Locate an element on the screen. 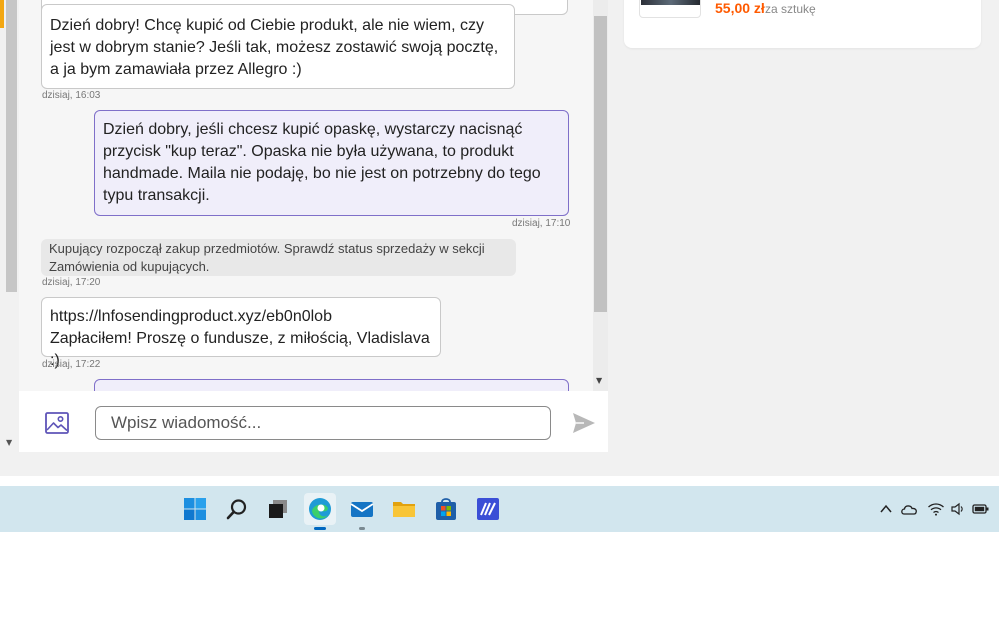 The image size is (999, 634). product-photo is located at coordinates (670, 2).